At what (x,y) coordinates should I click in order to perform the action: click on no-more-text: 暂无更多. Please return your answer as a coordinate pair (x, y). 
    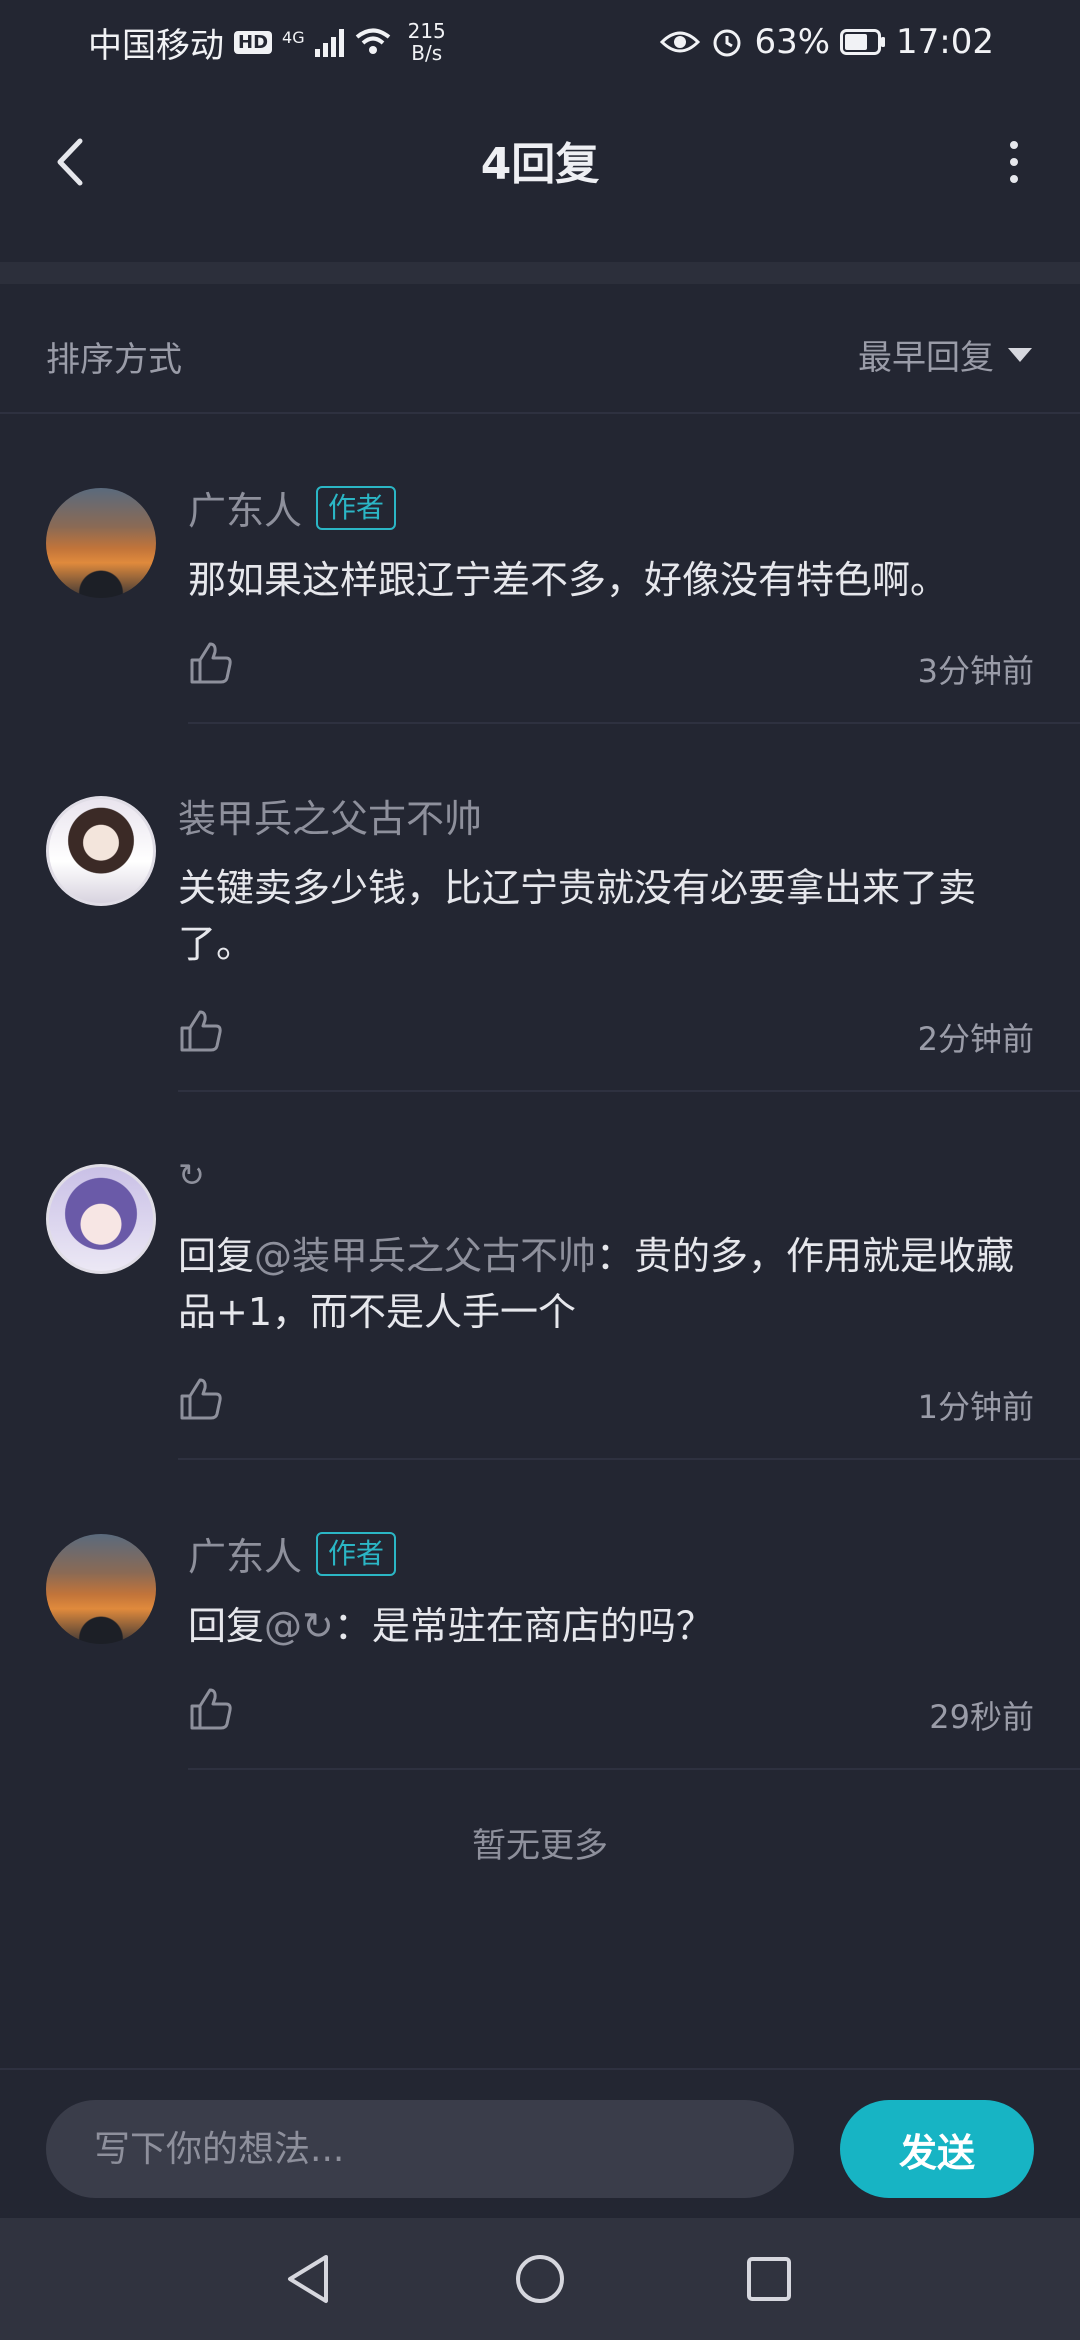
    Looking at the image, I should click on (540, 1846).